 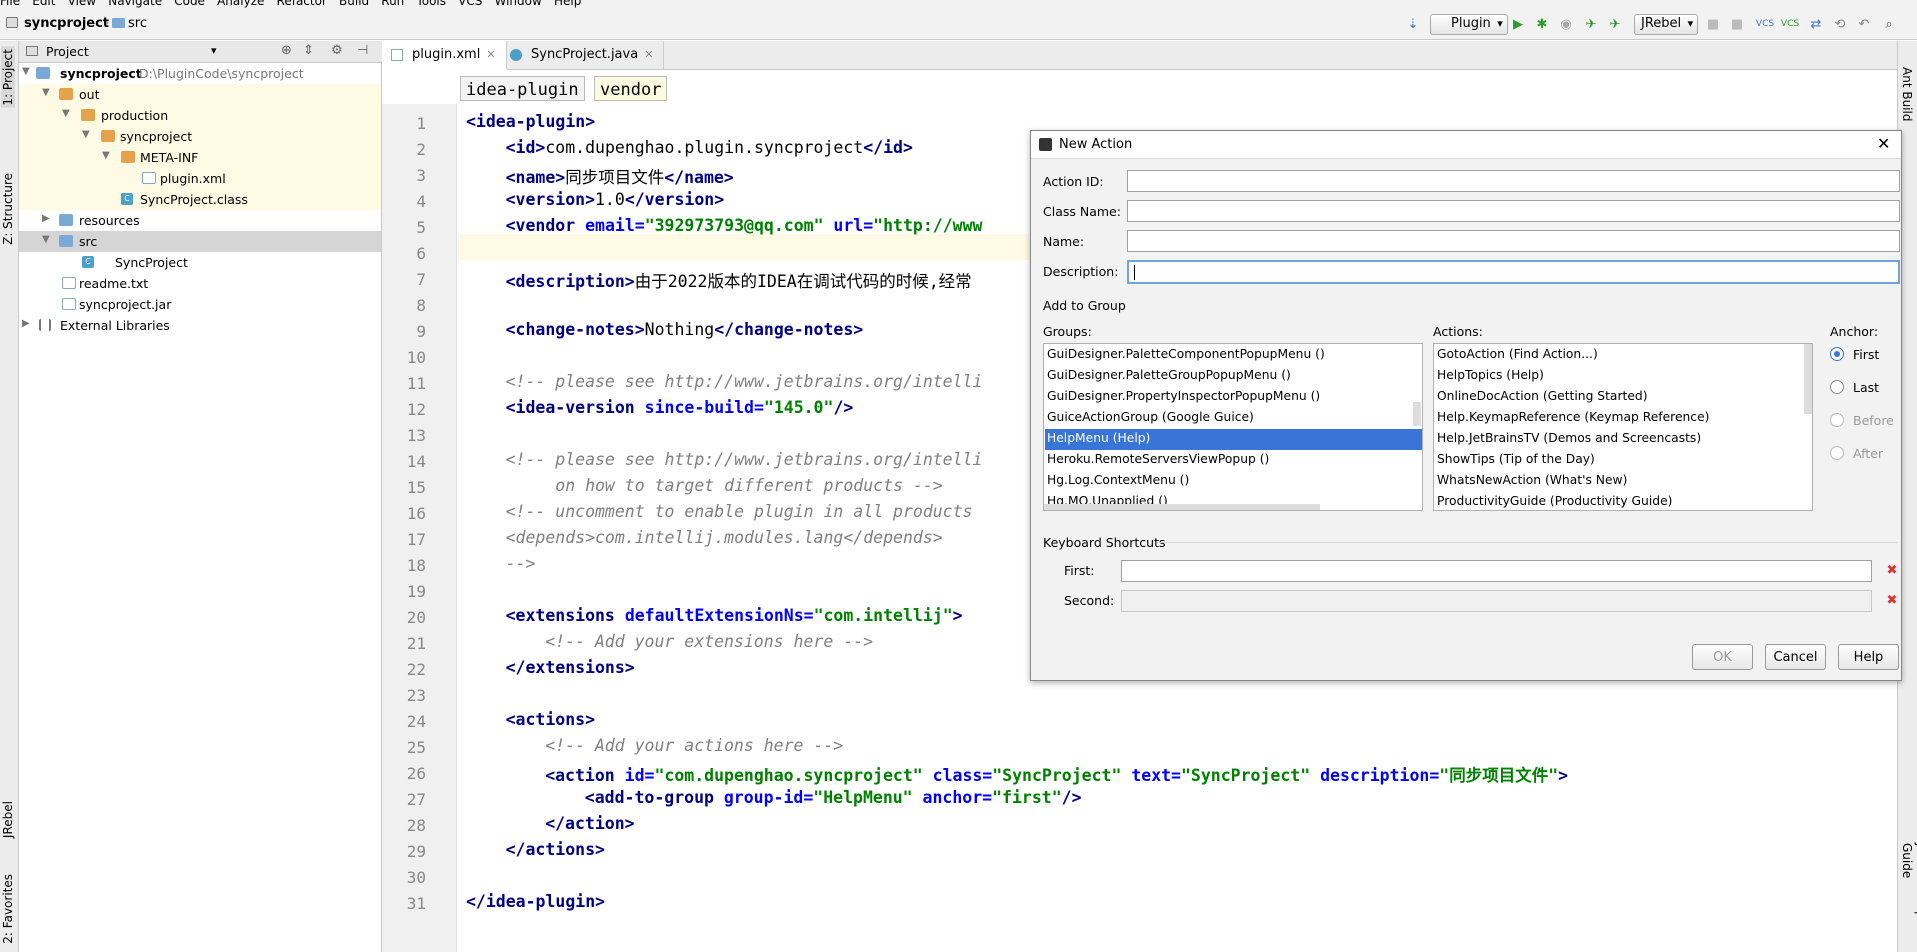 What do you see at coordinates (1790, 24) in the screenshot?
I see `vcs-commit-icon: VCS` at bounding box center [1790, 24].